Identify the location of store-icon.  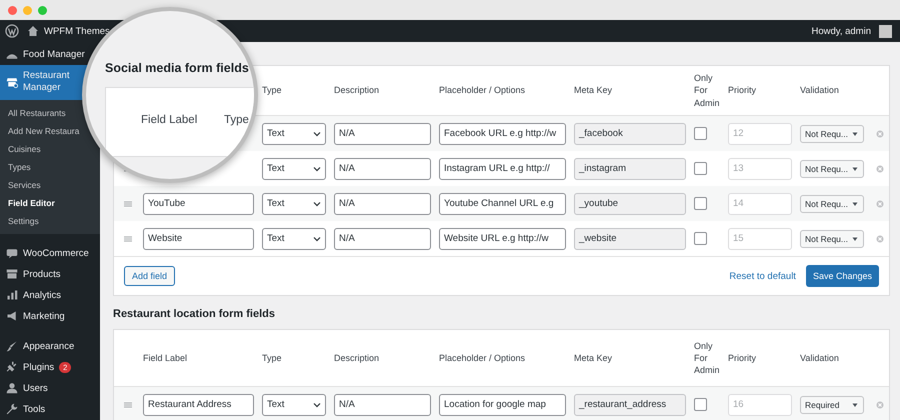
(12, 82).